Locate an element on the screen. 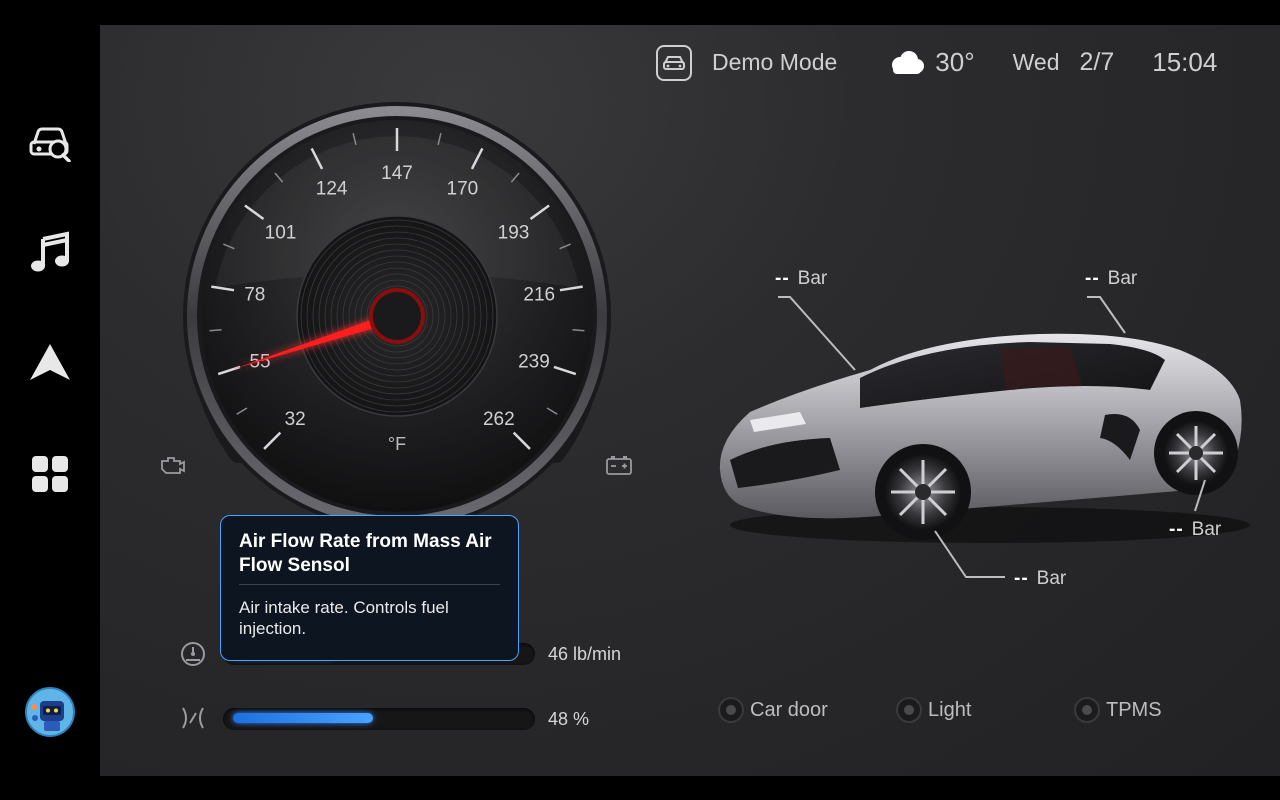 The image size is (1280, 800). pressure-front-bottom: -- Bar is located at coordinates (1040, 578).